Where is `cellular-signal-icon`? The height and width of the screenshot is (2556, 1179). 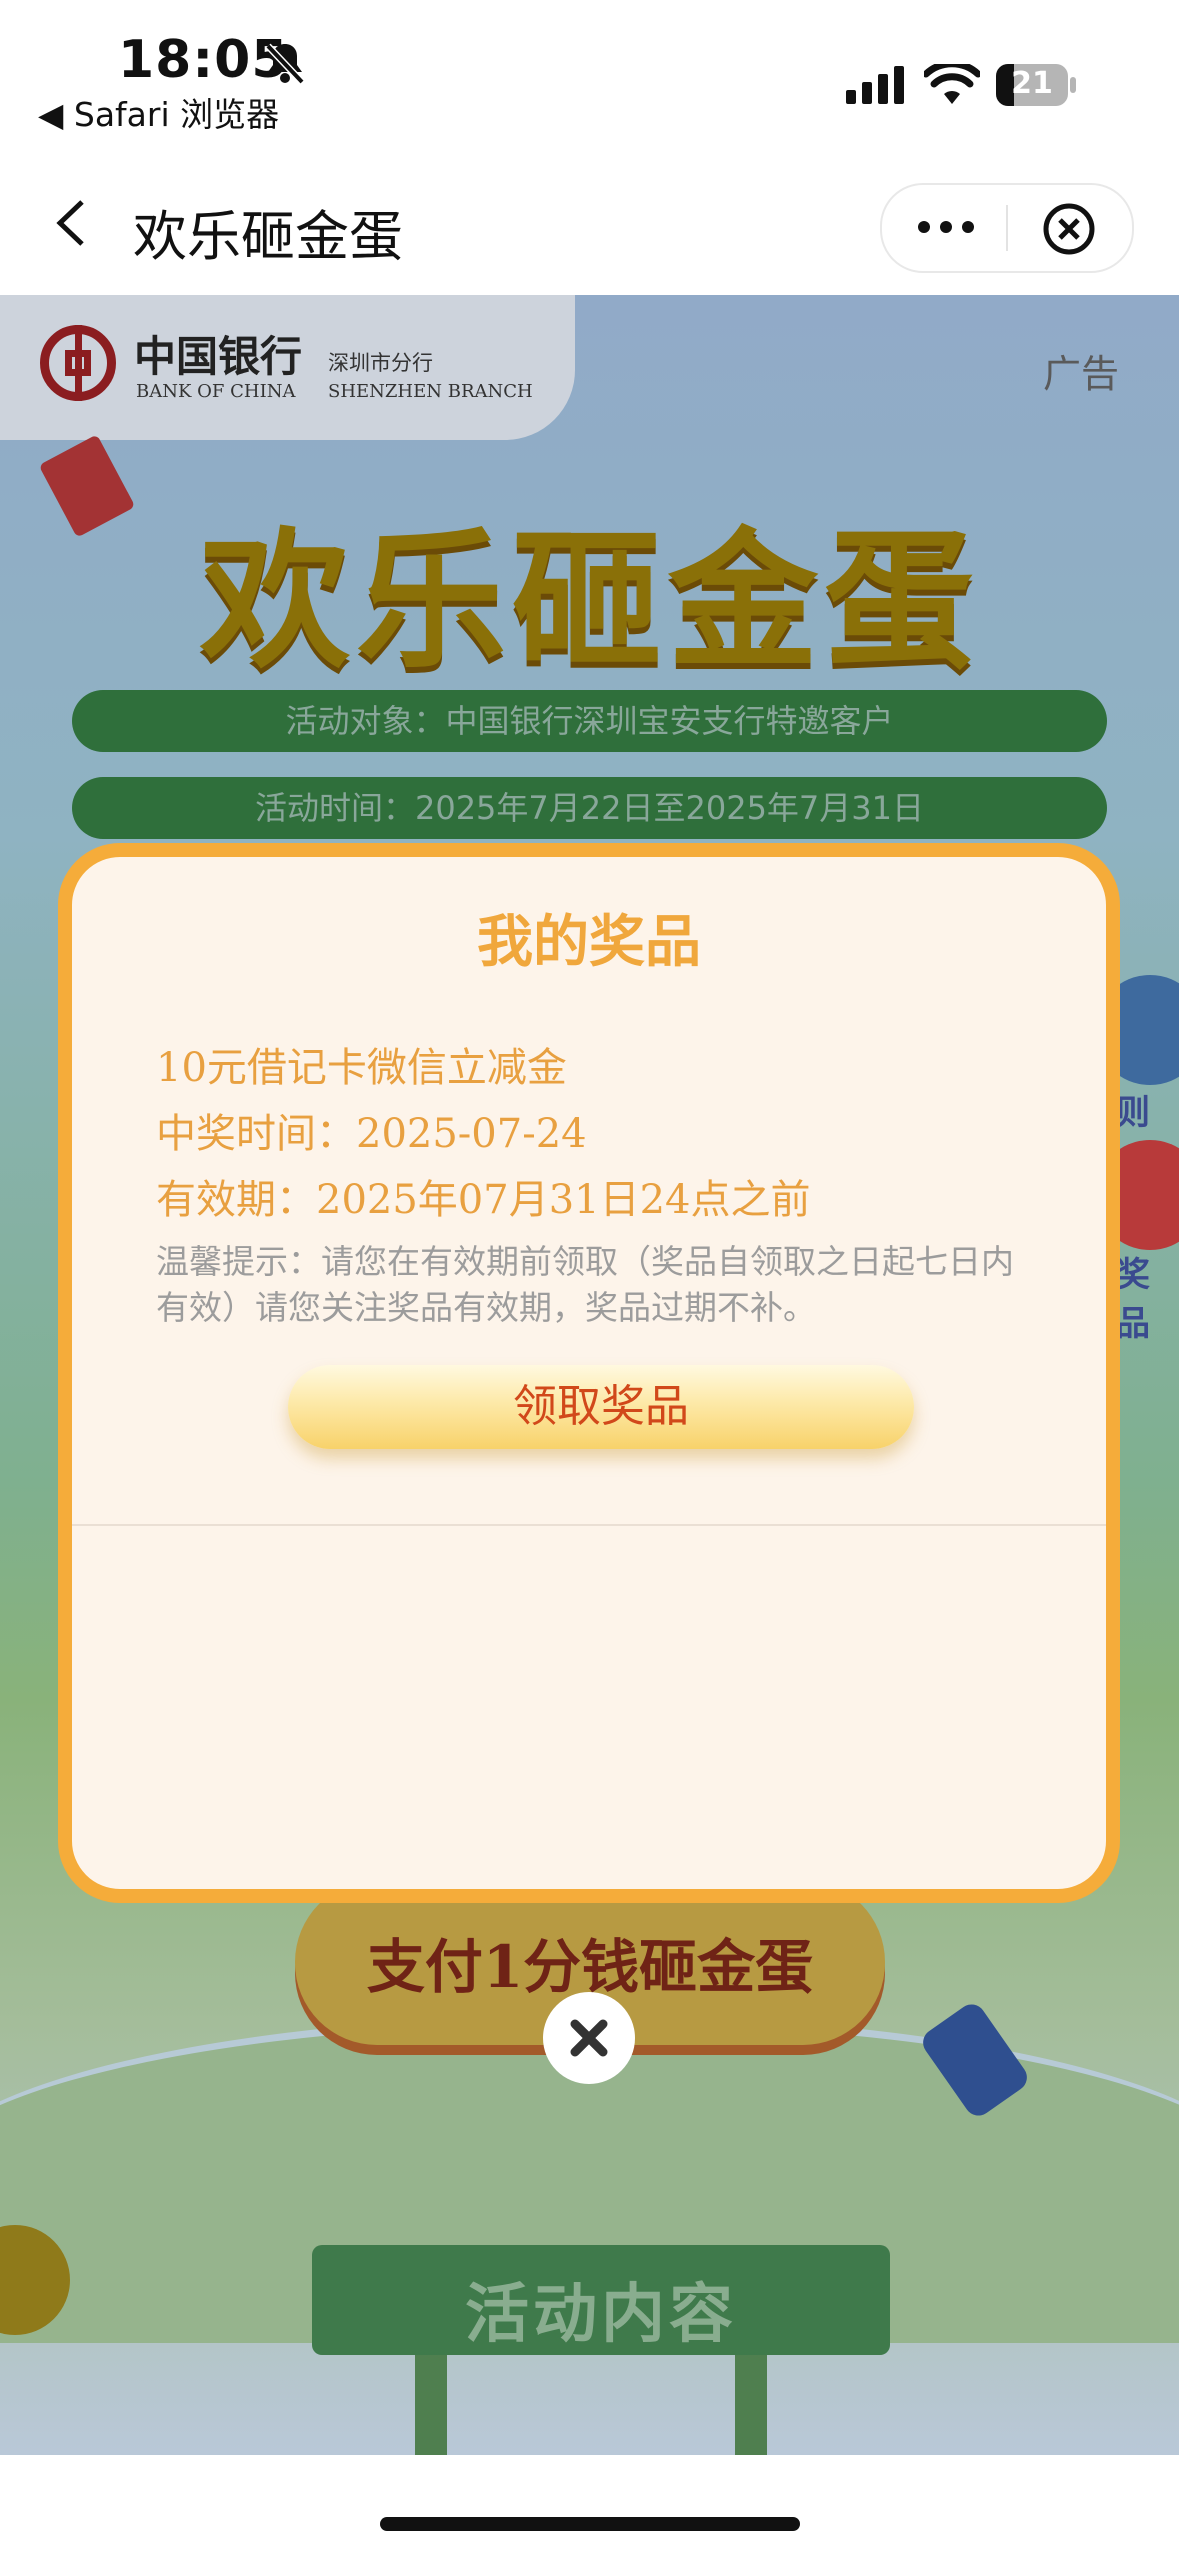
cellular-signal-icon is located at coordinates (875, 85).